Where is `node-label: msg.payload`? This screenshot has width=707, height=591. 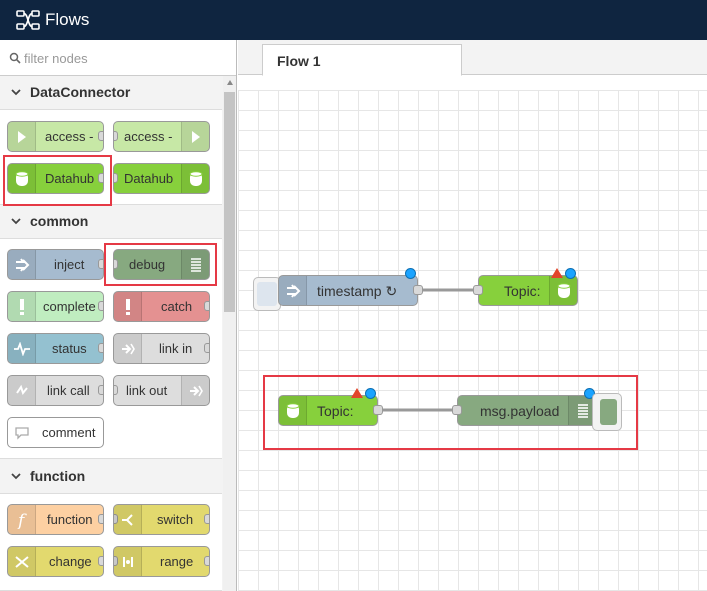 node-label: msg.payload is located at coordinates (520, 411).